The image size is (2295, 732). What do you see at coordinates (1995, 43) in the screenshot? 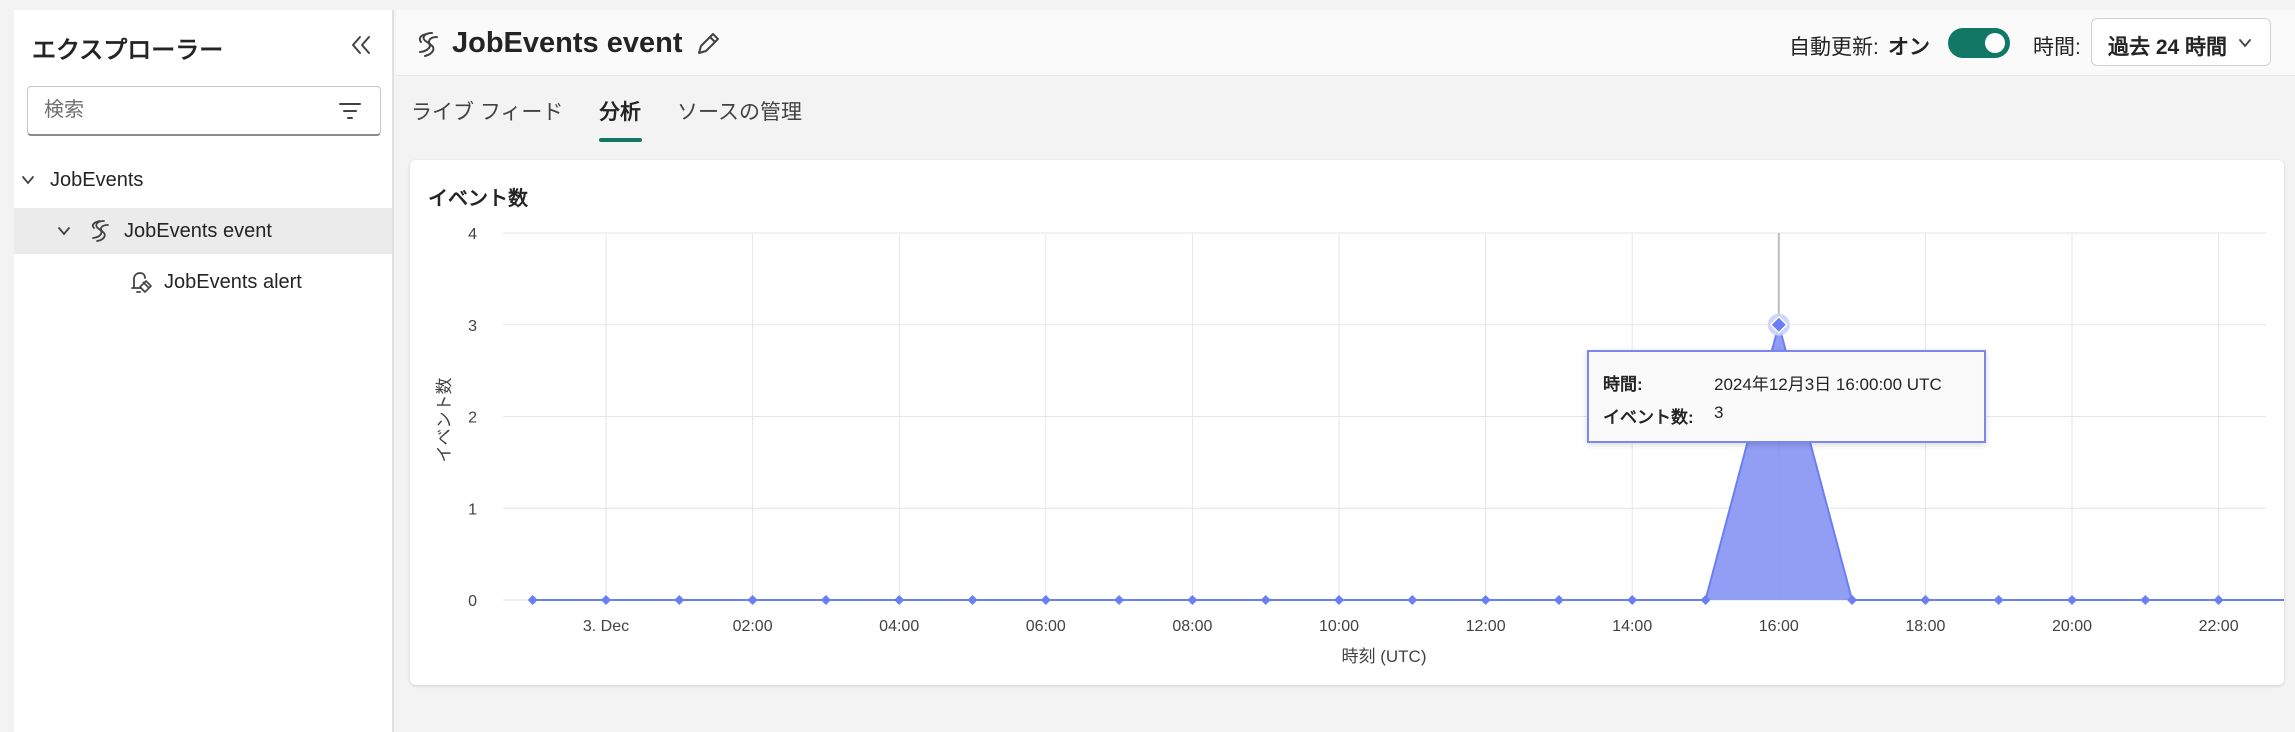
I see `toggle-knob` at bounding box center [1995, 43].